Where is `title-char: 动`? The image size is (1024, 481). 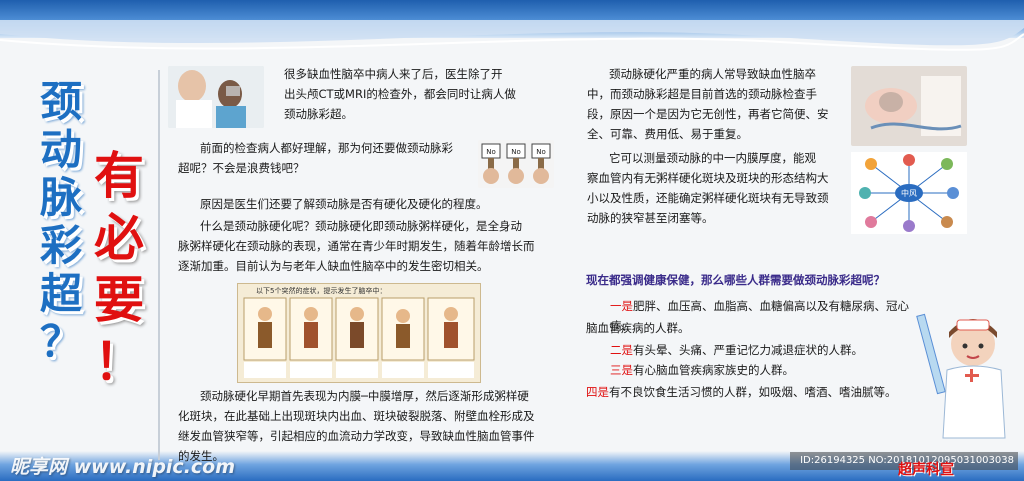
title-char: 动 is located at coordinates (60, 149).